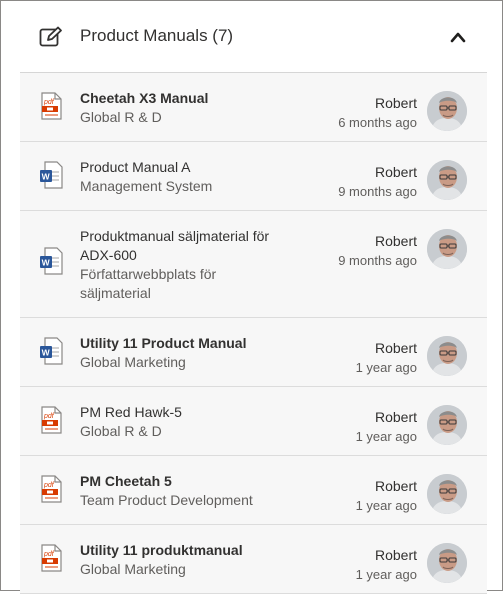 The width and height of the screenshot is (503, 594). I want to click on document-text: PM Cheetah 5 Team Product Development, so click(175, 491).